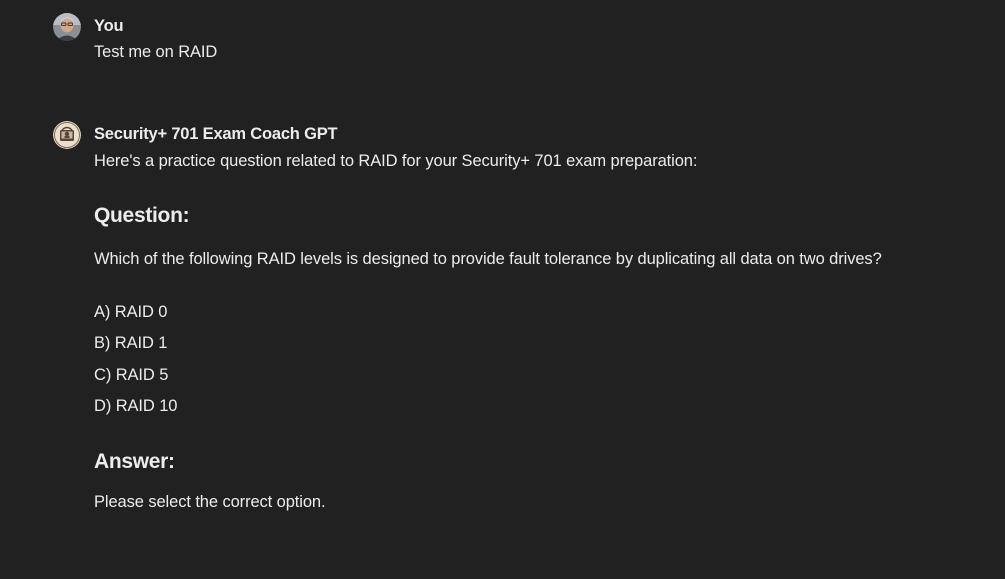 The width and height of the screenshot is (1005, 579). What do you see at coordinates (216, 134) in the screenshot?
I see `assistant-author-name: Security+ 701 Exam Coach GPT` at bounding box center [216, 134].